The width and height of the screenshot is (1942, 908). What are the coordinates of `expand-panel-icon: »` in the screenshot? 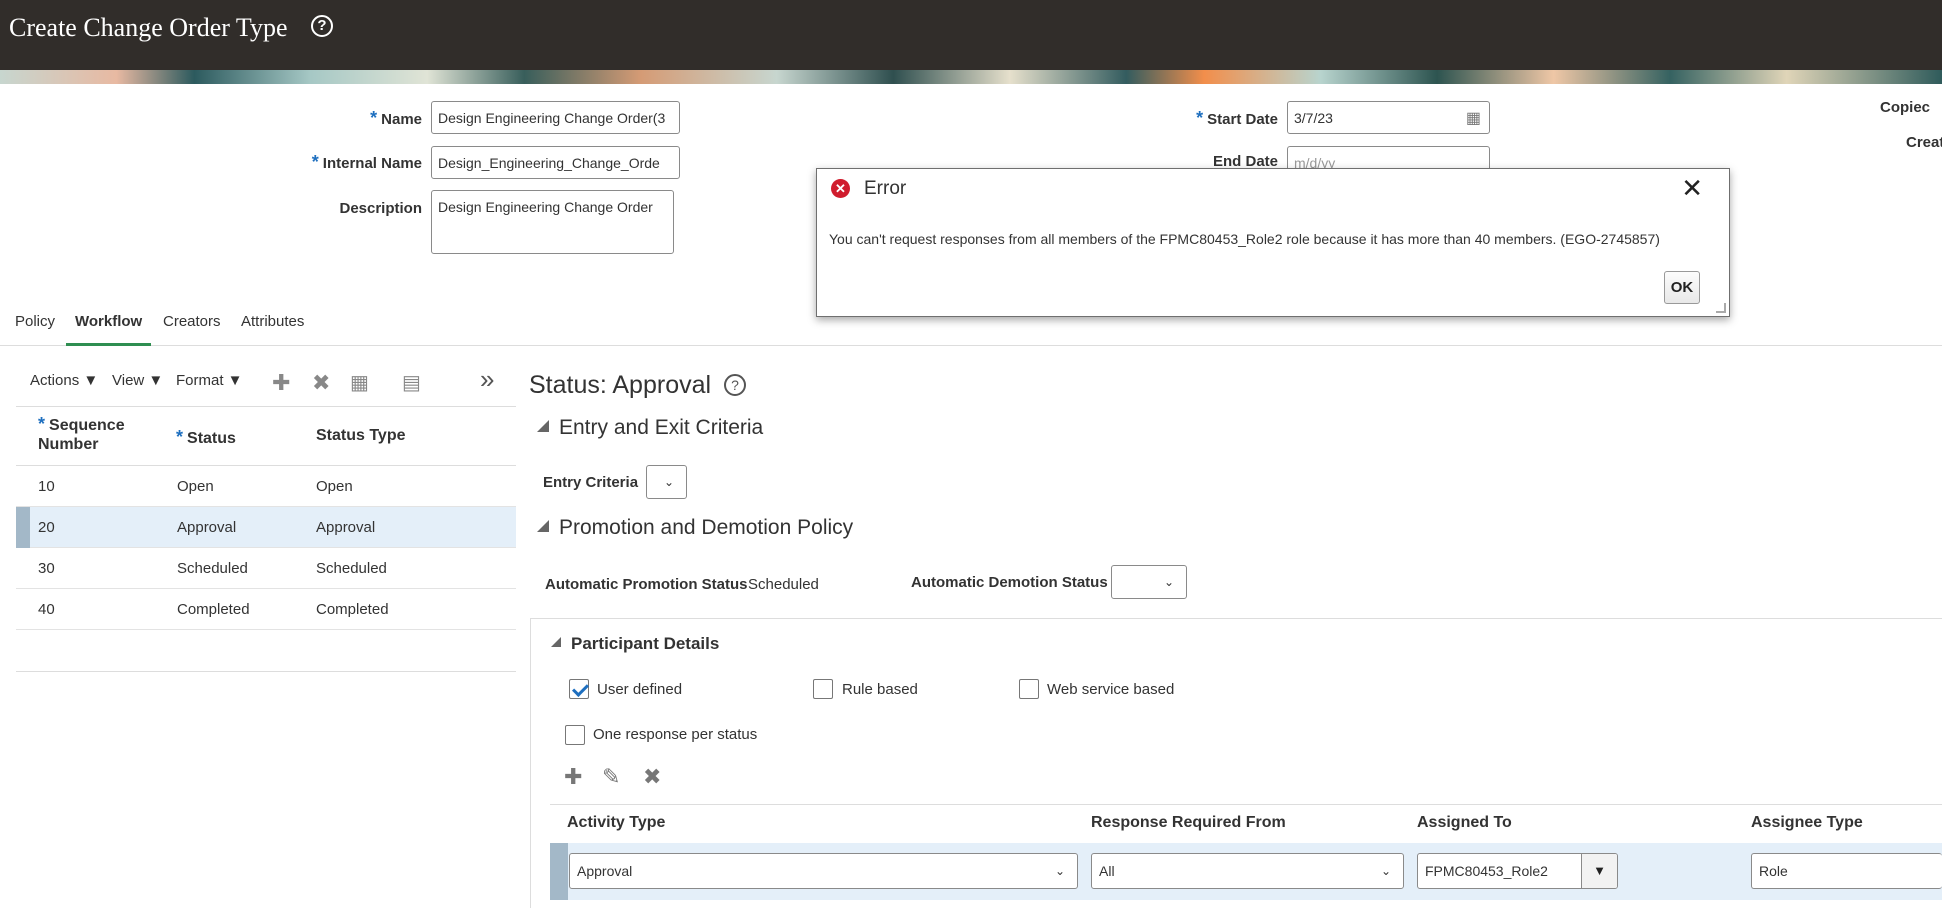 It's located at (487, 379).